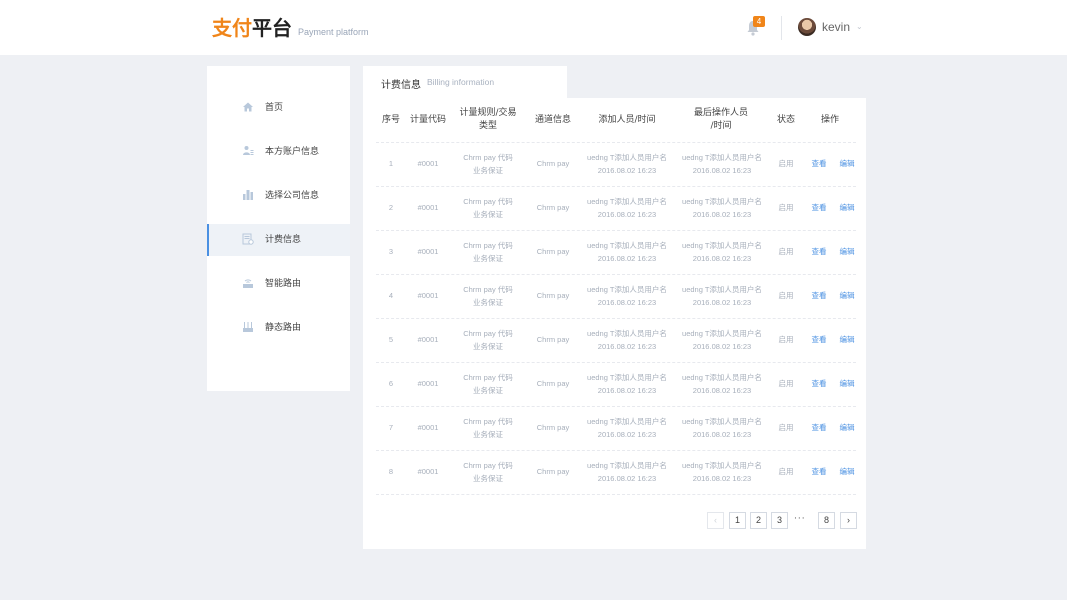 The height and width of the screenshot is (600, 1067). I want to click on sidebar-item-company: 选择公司信息, so click(278, 196).